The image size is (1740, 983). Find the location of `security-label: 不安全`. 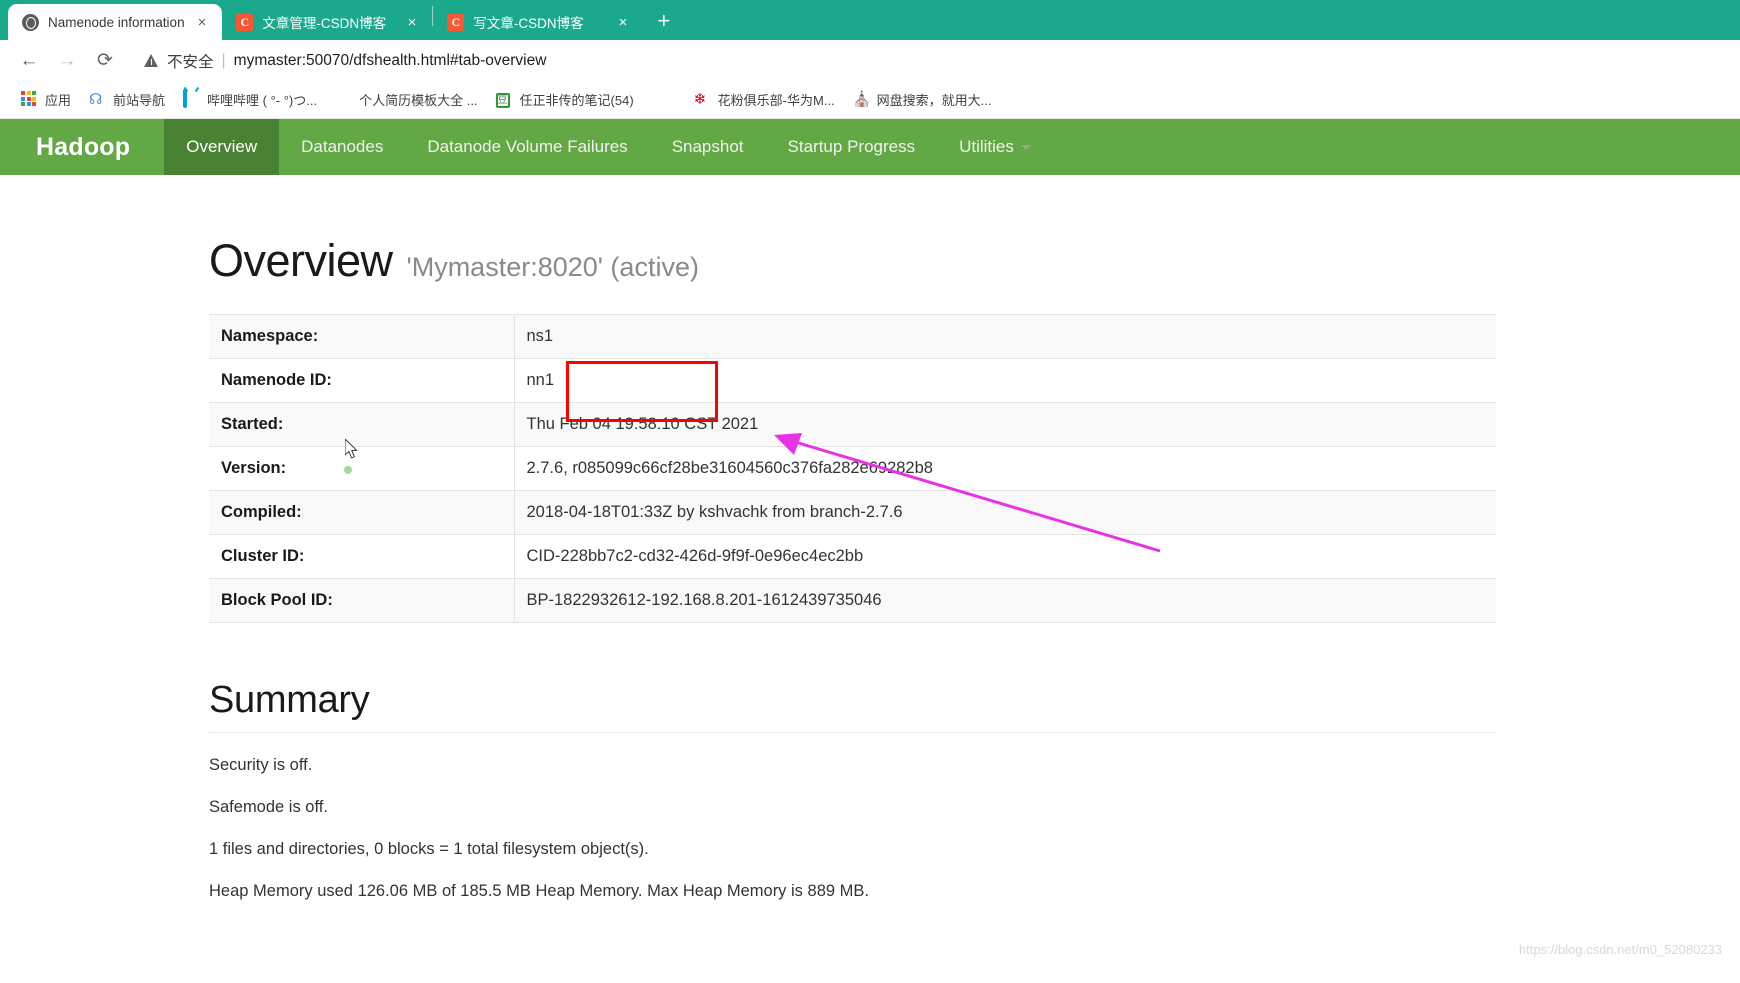

security-label: 不安全 is located at coordinates (190, 62).